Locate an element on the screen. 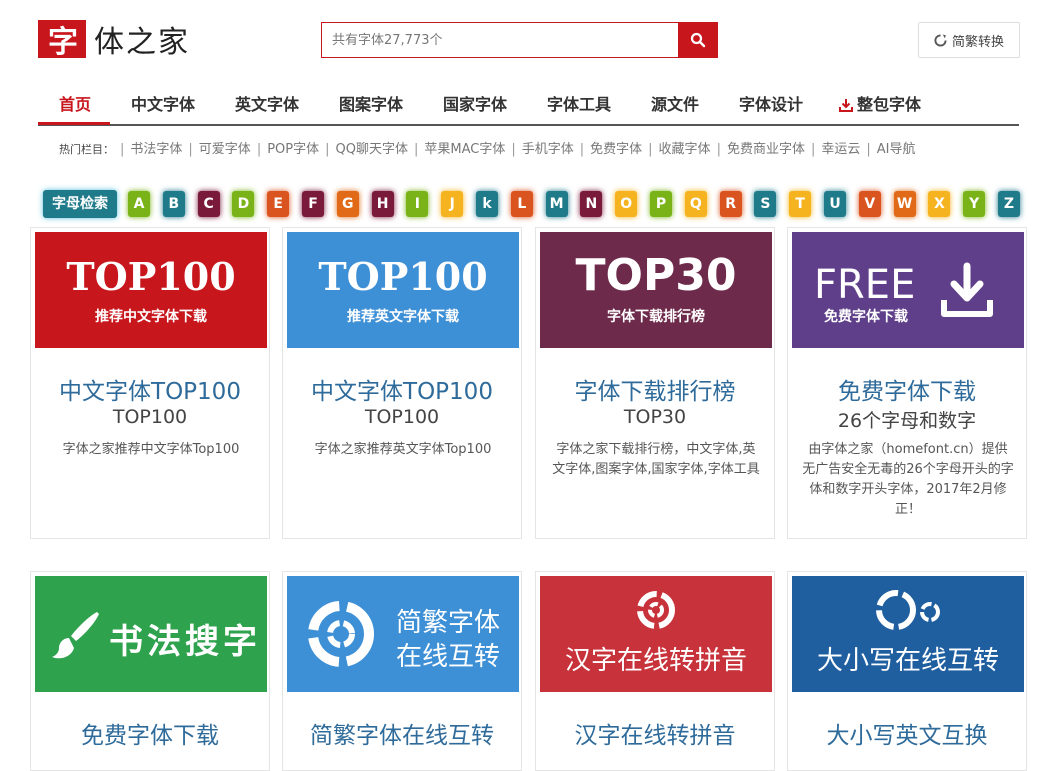  letter-v-button: V is located at coordinates (869, 204).